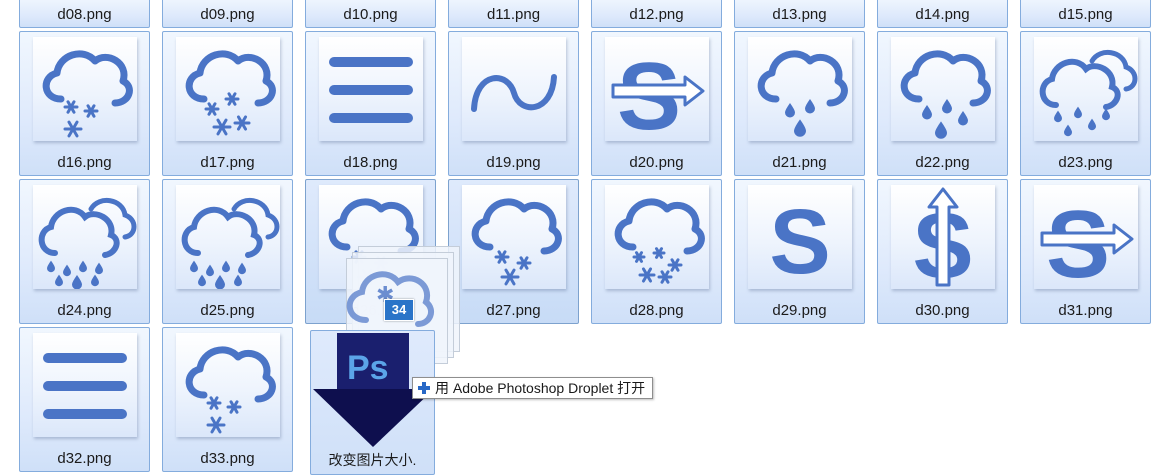  Describe the element at coordinates (84, 458) in the screenshot. I see `file-name: d32.png` at that location.